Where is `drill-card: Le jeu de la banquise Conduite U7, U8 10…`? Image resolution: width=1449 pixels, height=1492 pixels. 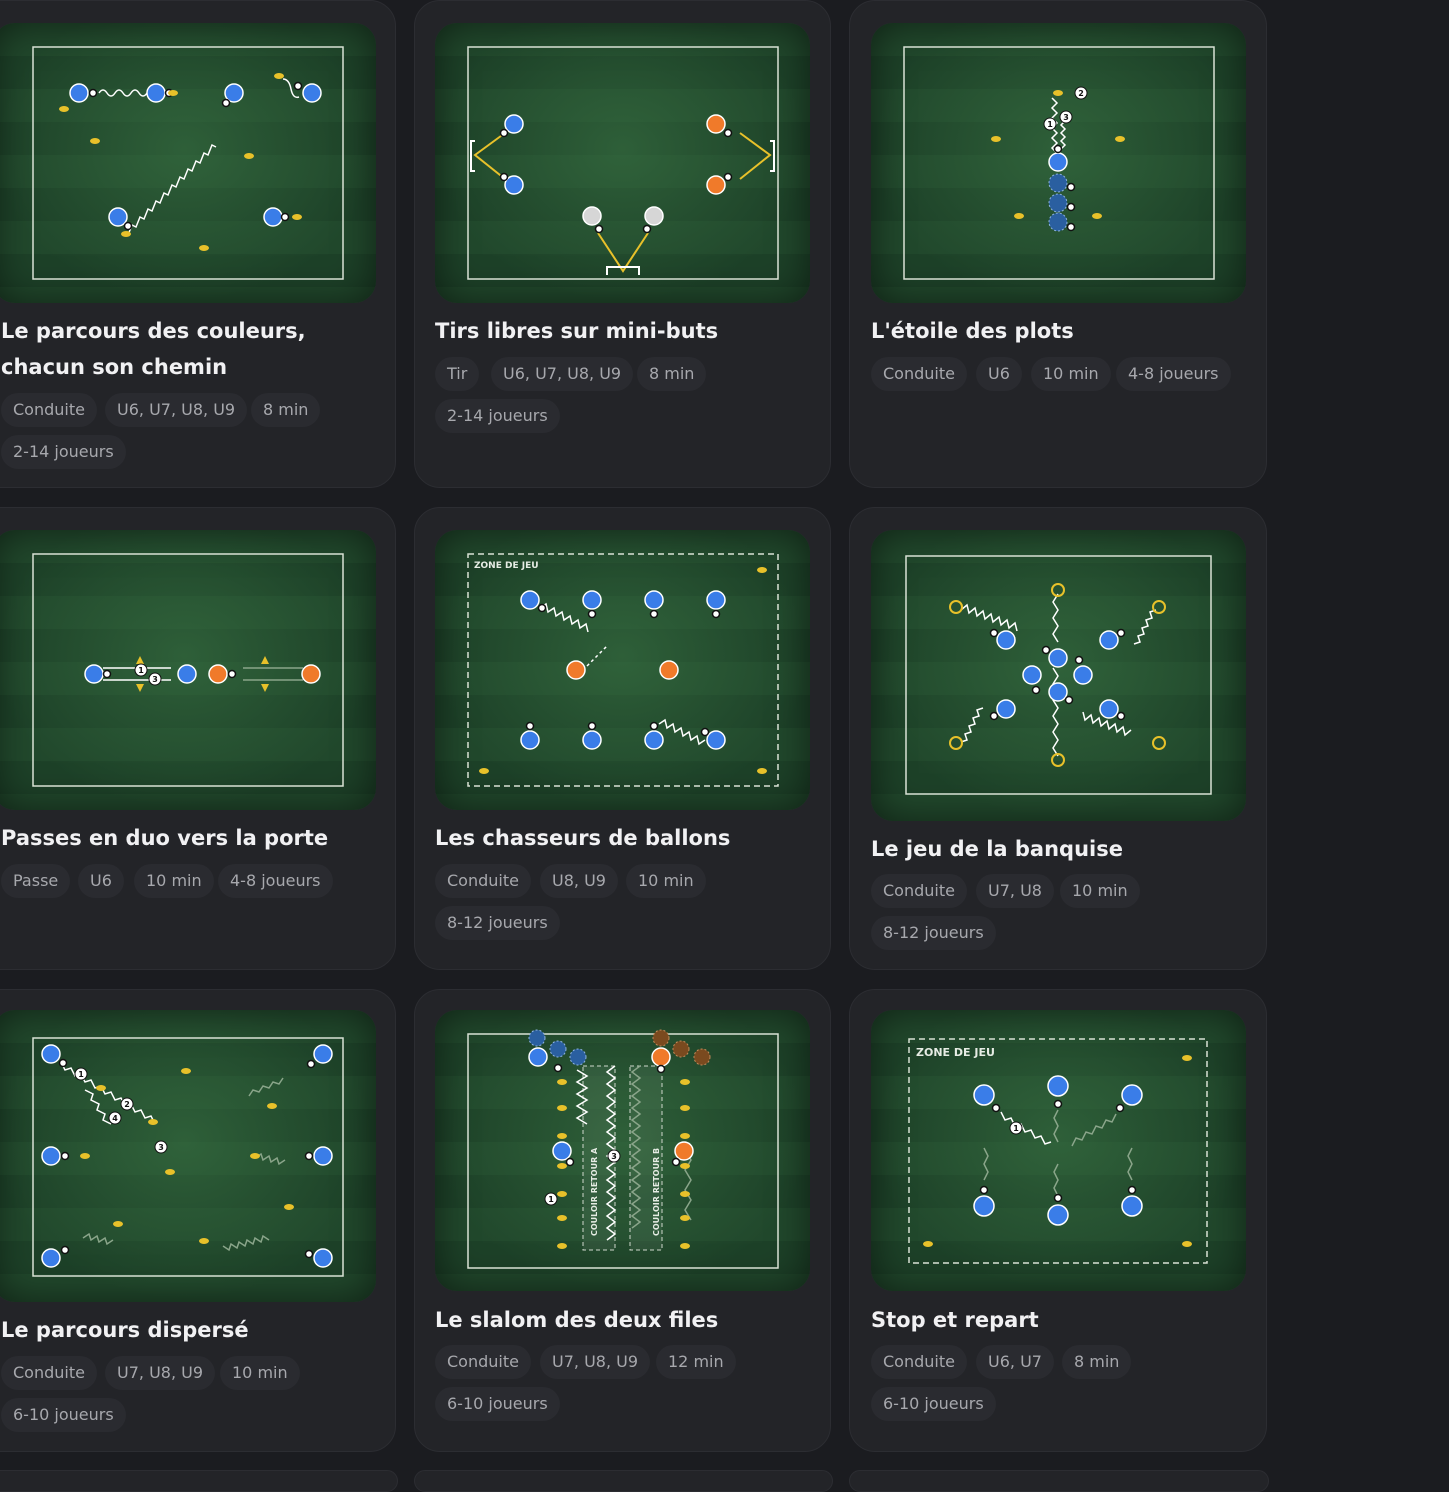
drill-card: Le jeu de la banquise Conduite U7, U8 10… is located at coordinates (1058, 738).